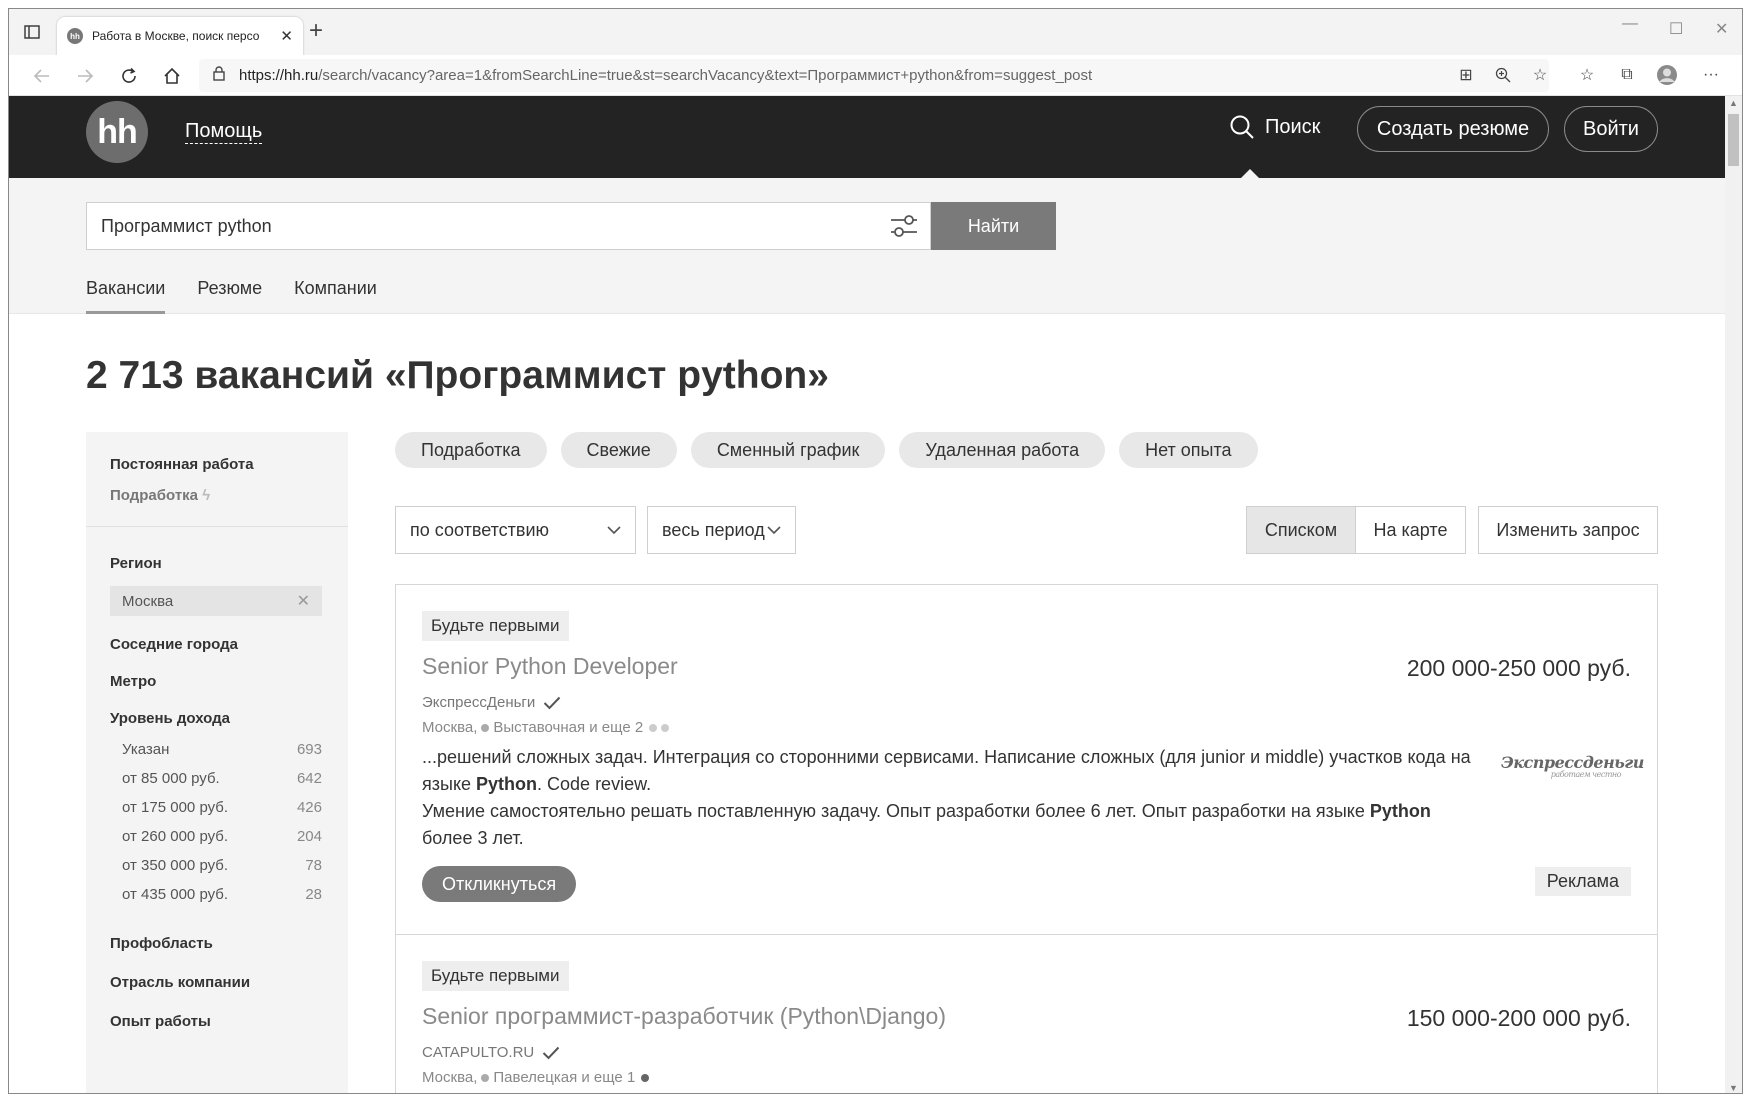  Describe the element at coordinates (303, 601) in the screenshot. I see `remove-region-icon: ✕` at that location.